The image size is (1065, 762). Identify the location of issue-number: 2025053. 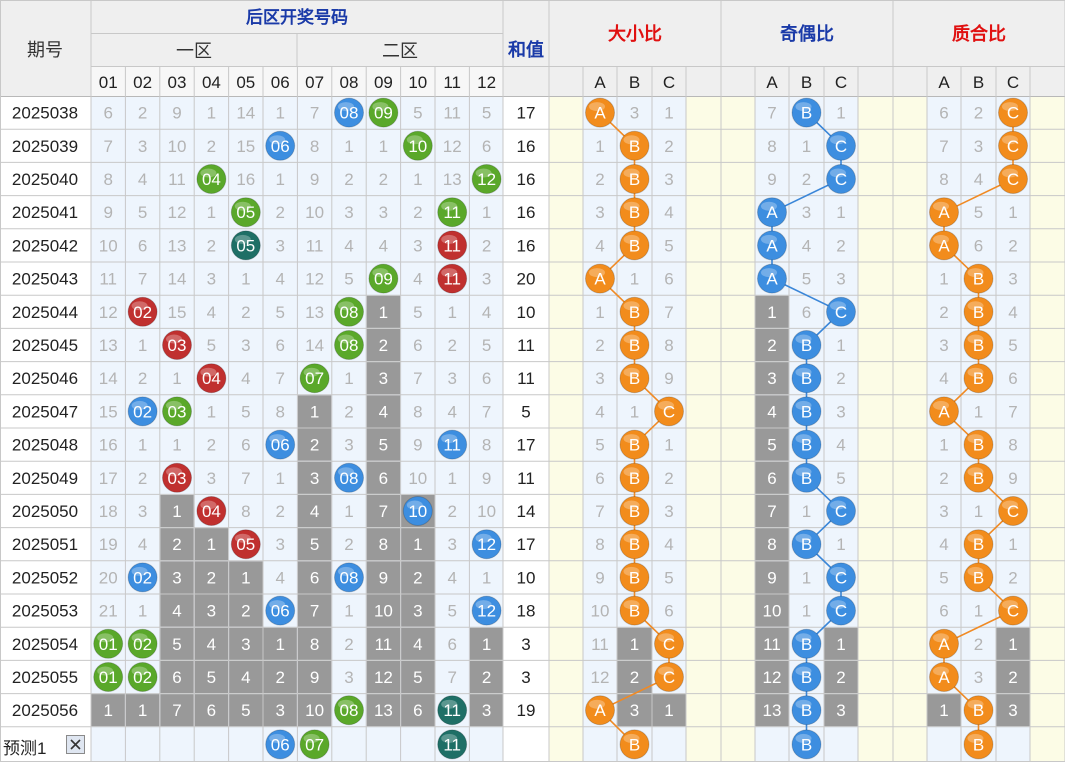
(45, 611).